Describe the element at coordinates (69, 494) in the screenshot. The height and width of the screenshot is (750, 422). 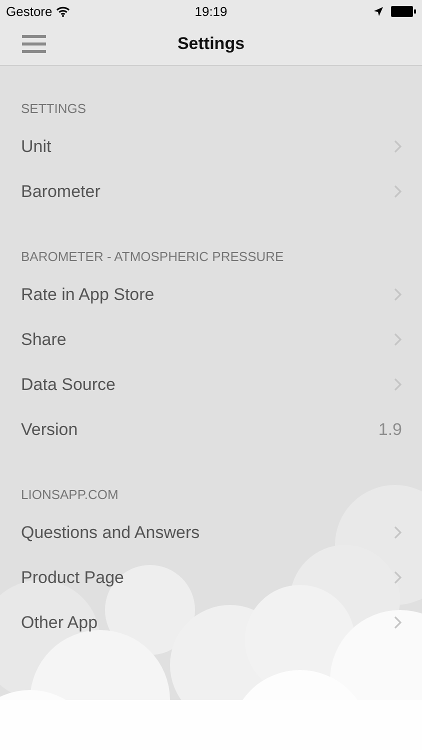
I see `section-header: LIONSAPP.COM` at that location.